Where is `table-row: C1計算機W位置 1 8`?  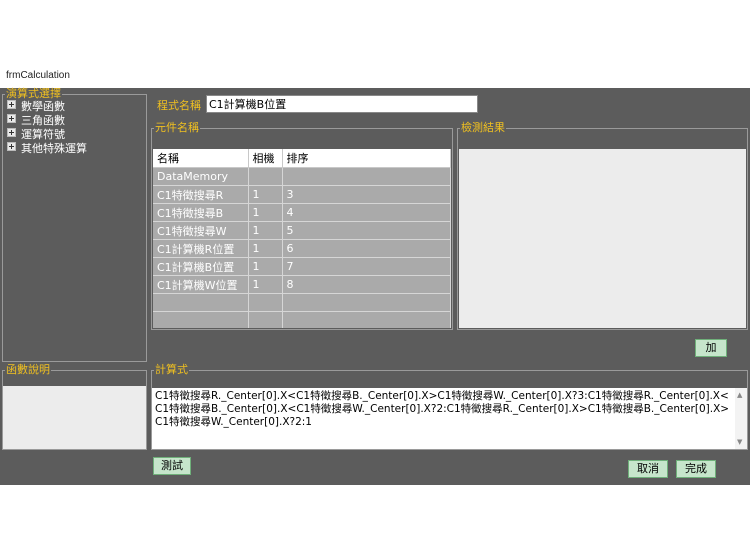
table-row: C1計算機W位置 1 8 is located at coordinates (302, 284).